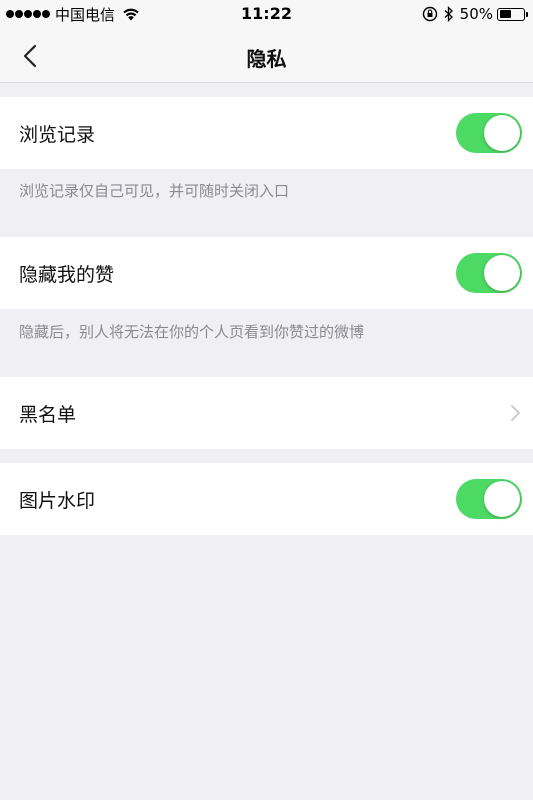 The image size is (533, 800). I want to click on battery-icon, so click(512, 14).